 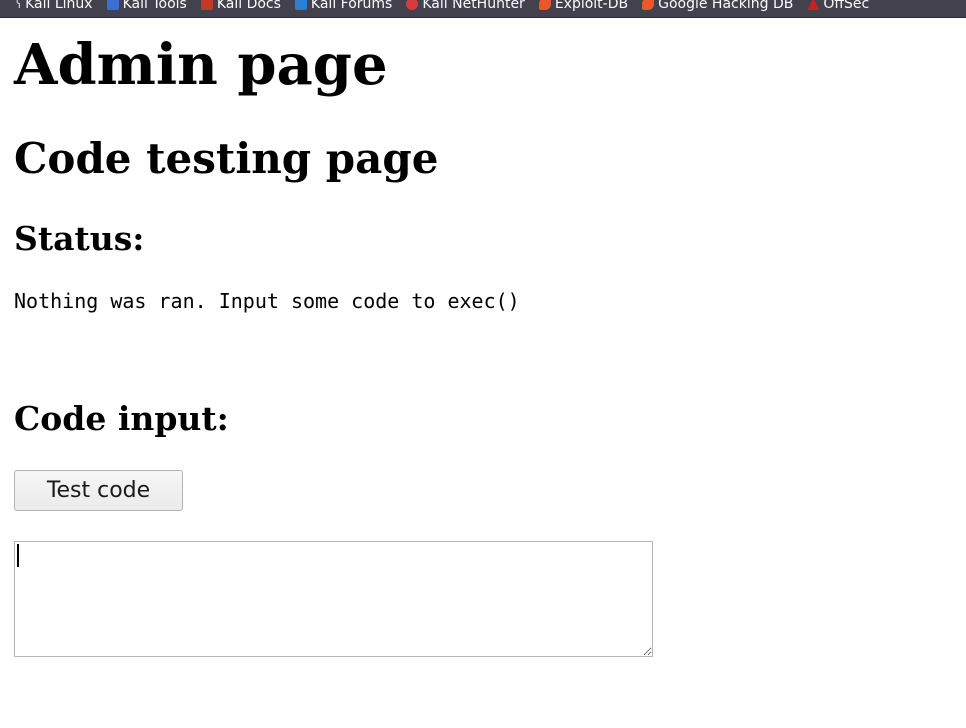 What do you see at coordinates (201, 65) in the screenshot?
I see `page-title: Admin page` at bounding box center [201, 65].